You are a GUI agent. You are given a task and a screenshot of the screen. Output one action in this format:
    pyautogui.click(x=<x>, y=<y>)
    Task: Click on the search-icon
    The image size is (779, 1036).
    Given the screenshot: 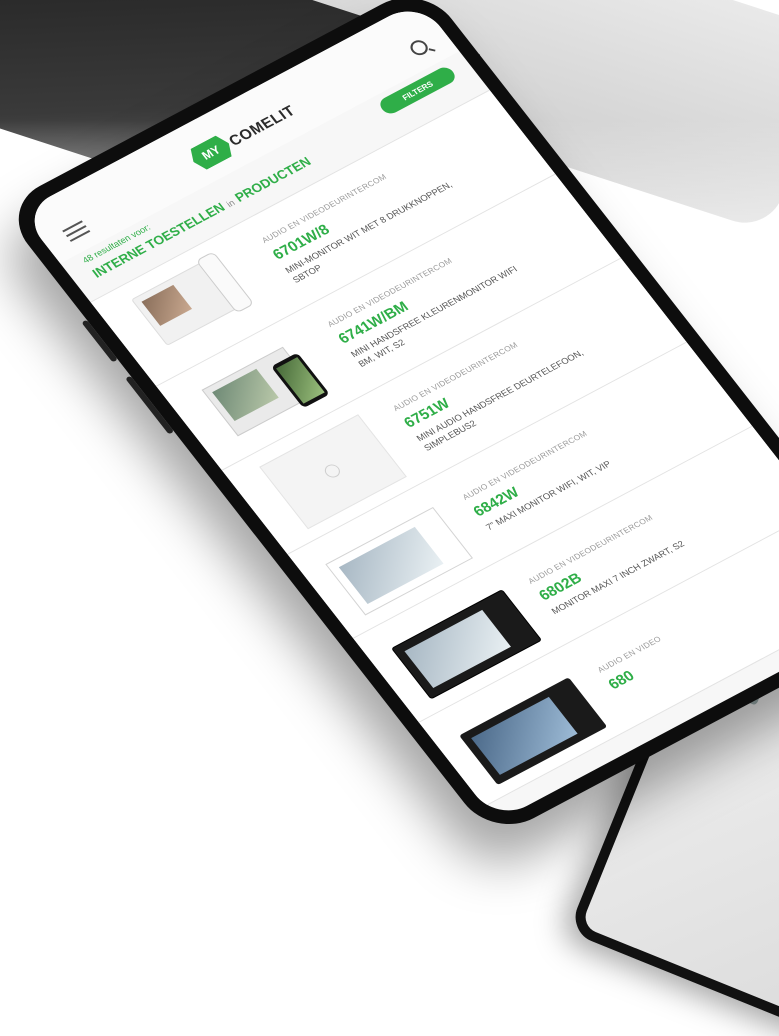 What is the action you would take?
    pyautogui.click(x=419, y=47)
    